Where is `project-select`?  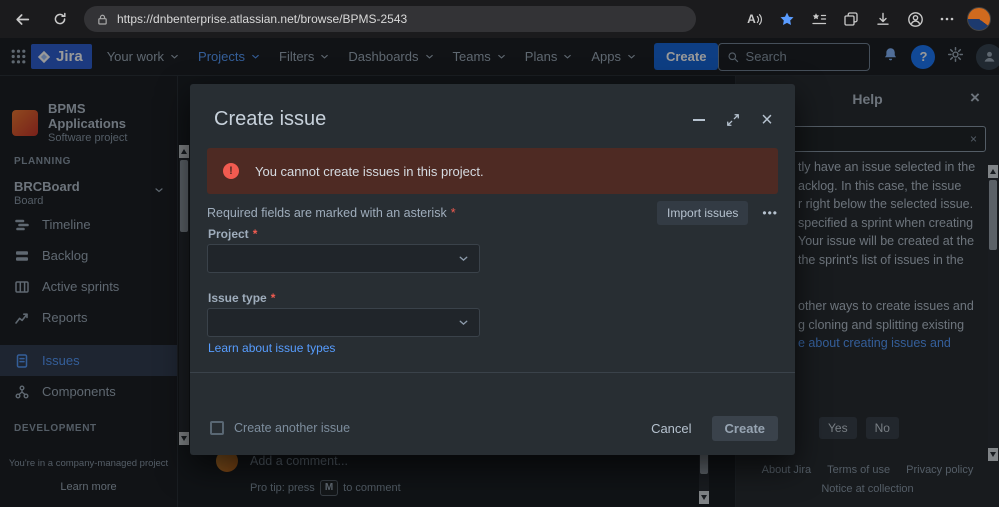
project-select is located at coordinates (343, 258).